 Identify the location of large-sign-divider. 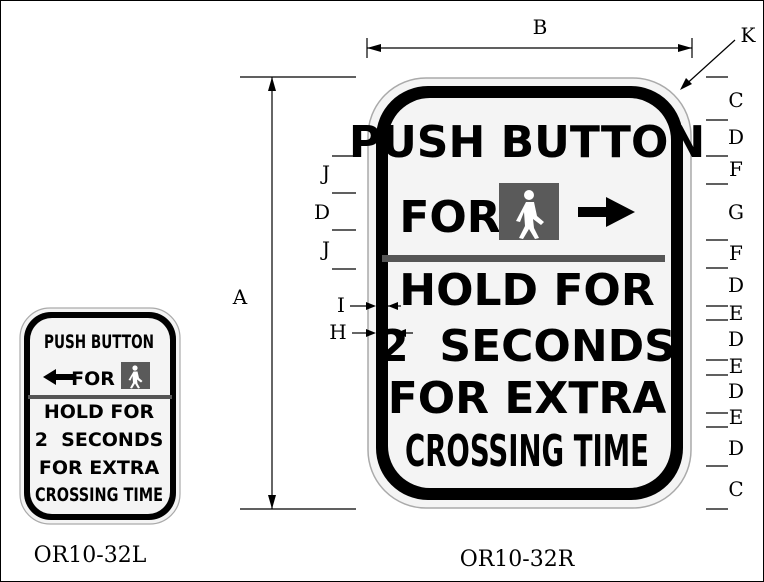
(523, 258).